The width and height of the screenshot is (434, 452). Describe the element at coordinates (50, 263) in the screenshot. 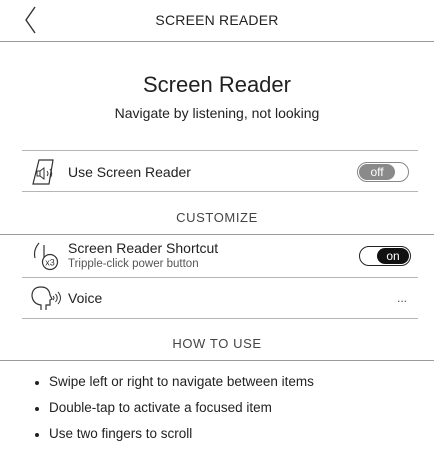

I see `shortcut-badge: x3` at that location.